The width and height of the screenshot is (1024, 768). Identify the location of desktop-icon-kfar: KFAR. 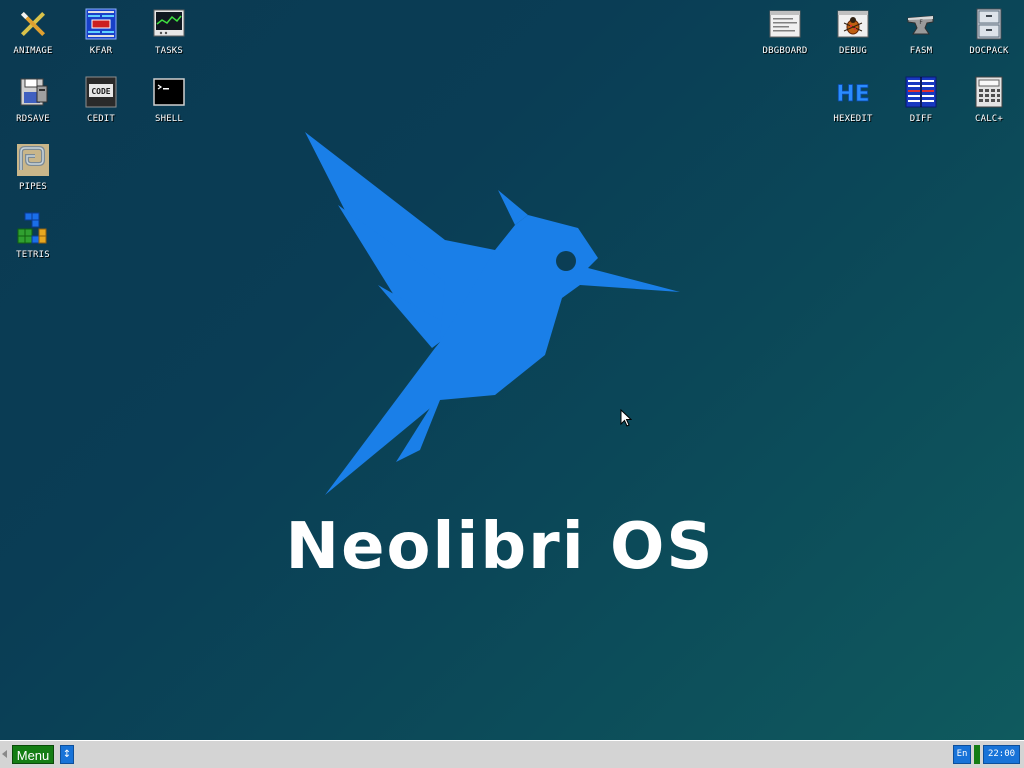
(101, 30).